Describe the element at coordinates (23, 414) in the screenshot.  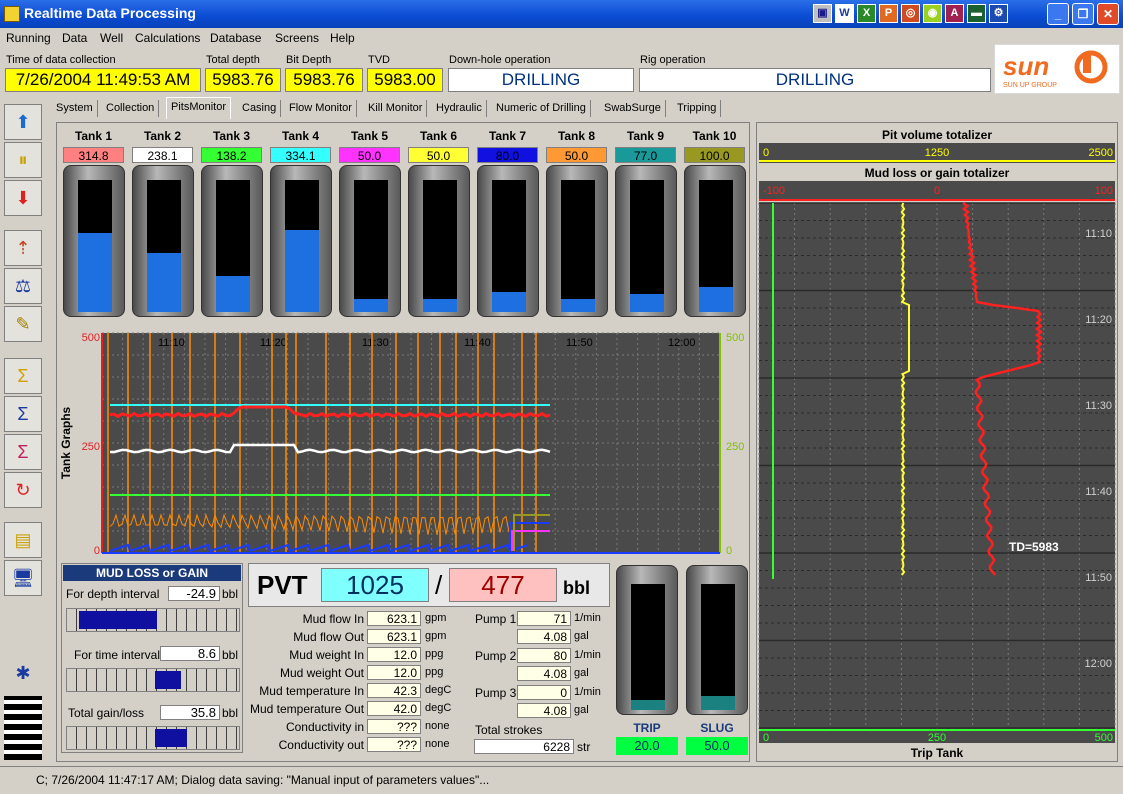
I see `strokes-icon: Σ` at that location.